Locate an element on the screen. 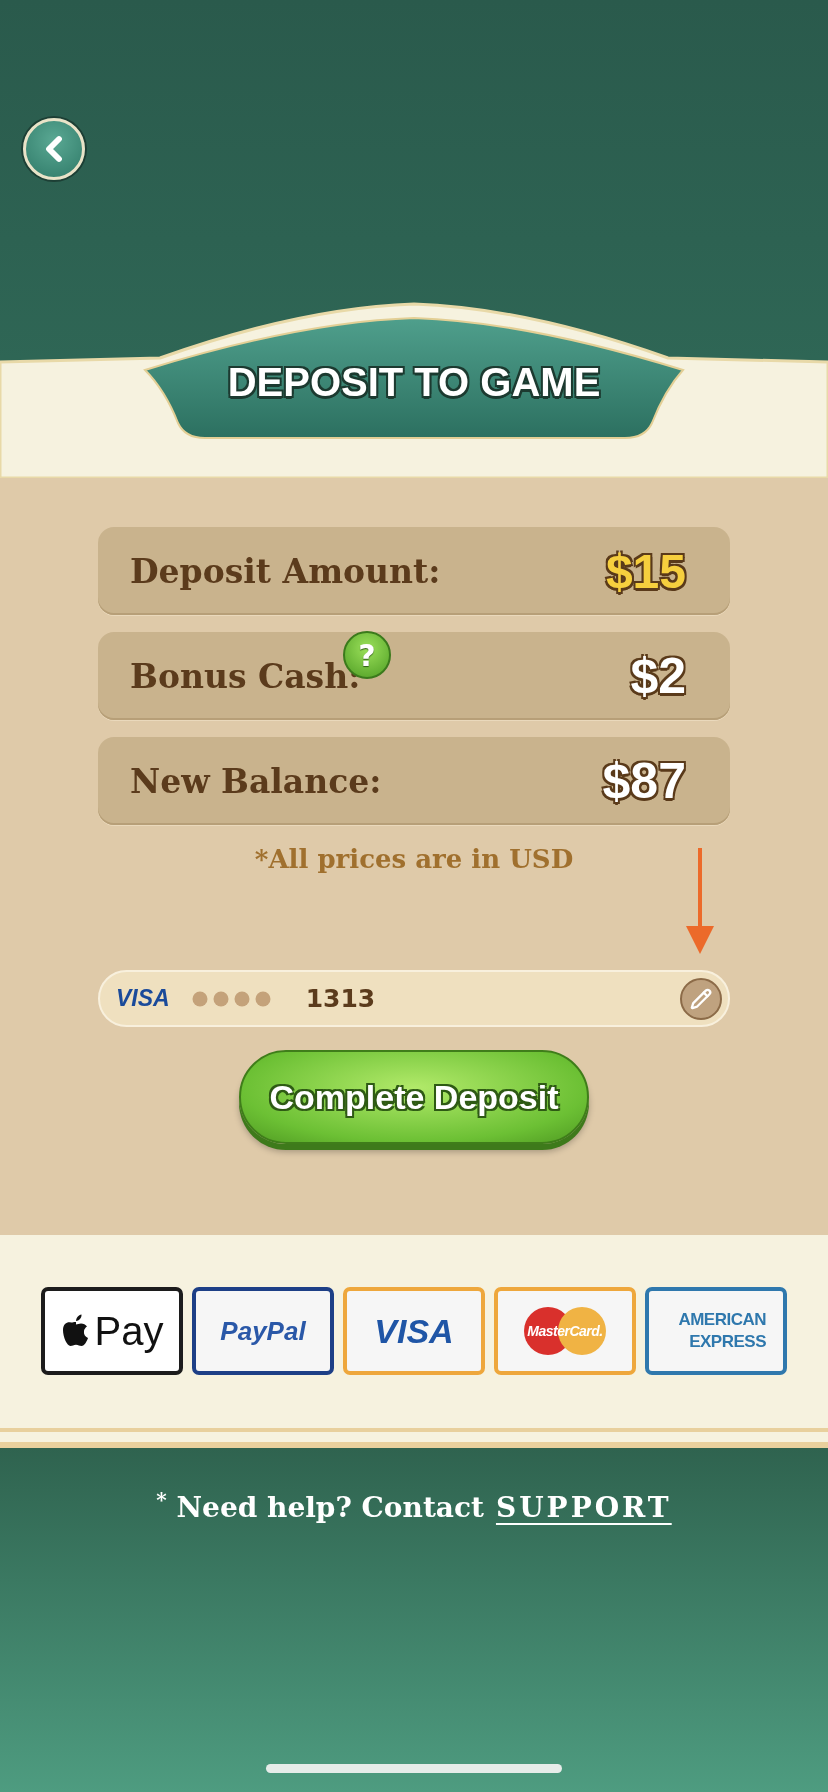 This screenshot has width=828, height=1792. amex-logo: AMERICAN EXPRESS is located at coordinates (716, 1331).